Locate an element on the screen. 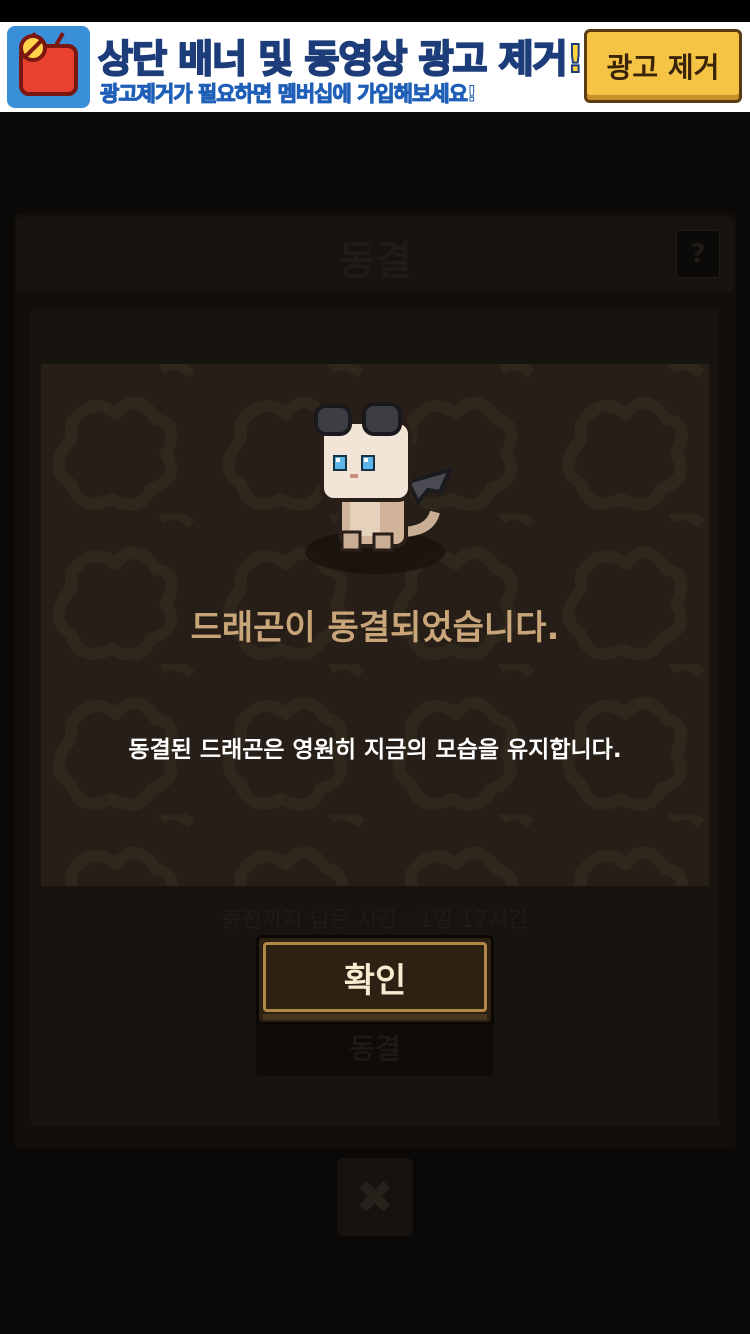 The image size is (750, 1334). baby-dragon-sprite is located at coordinates (379, 488).